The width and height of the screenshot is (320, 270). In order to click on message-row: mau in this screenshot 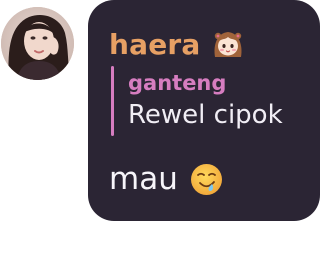, I will do `click(166, 179)`.